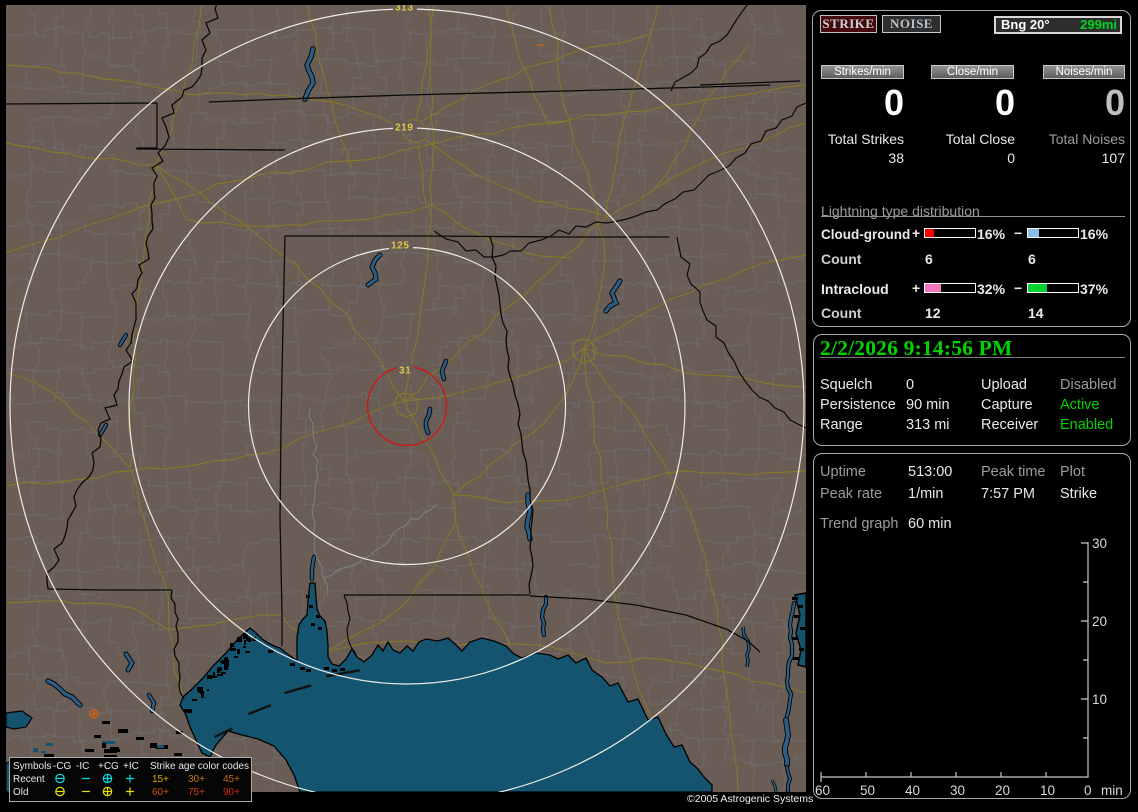 This screenshot has width=1138, height=812. Describe the element at coordinates (29, 779) in the screenshot. I see `svg-text: Recent` at that location.